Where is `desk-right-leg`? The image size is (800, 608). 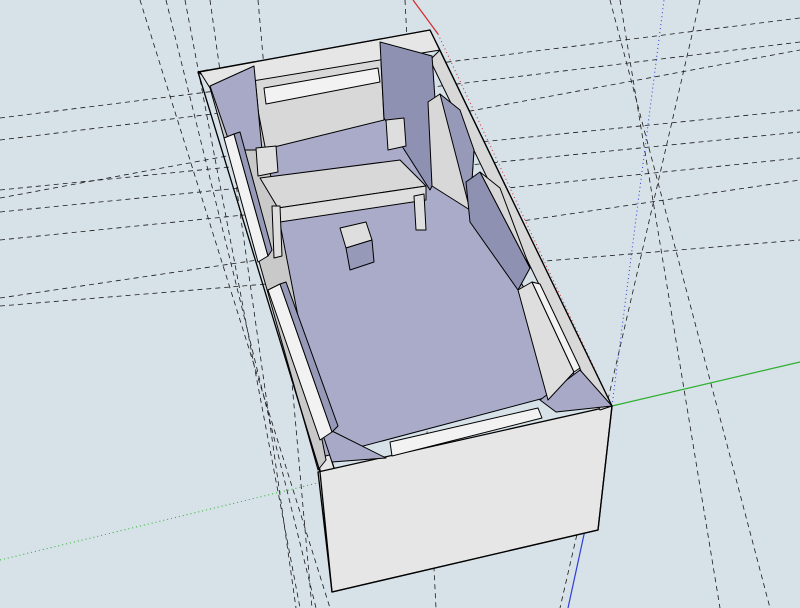
desk-right-leg is located at coordinates (420, 212).